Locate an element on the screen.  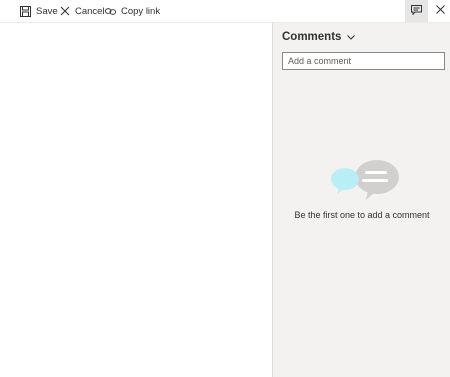
comments-header: Comments is located at coordinates (318, 37).